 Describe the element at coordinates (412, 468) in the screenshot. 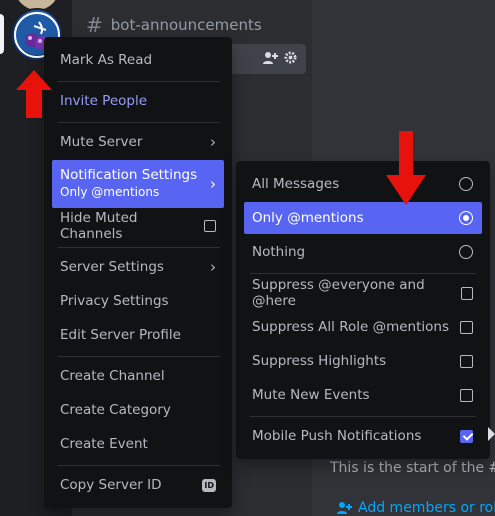

I see `channel-welcome-text: This is the start of the #` at that location.